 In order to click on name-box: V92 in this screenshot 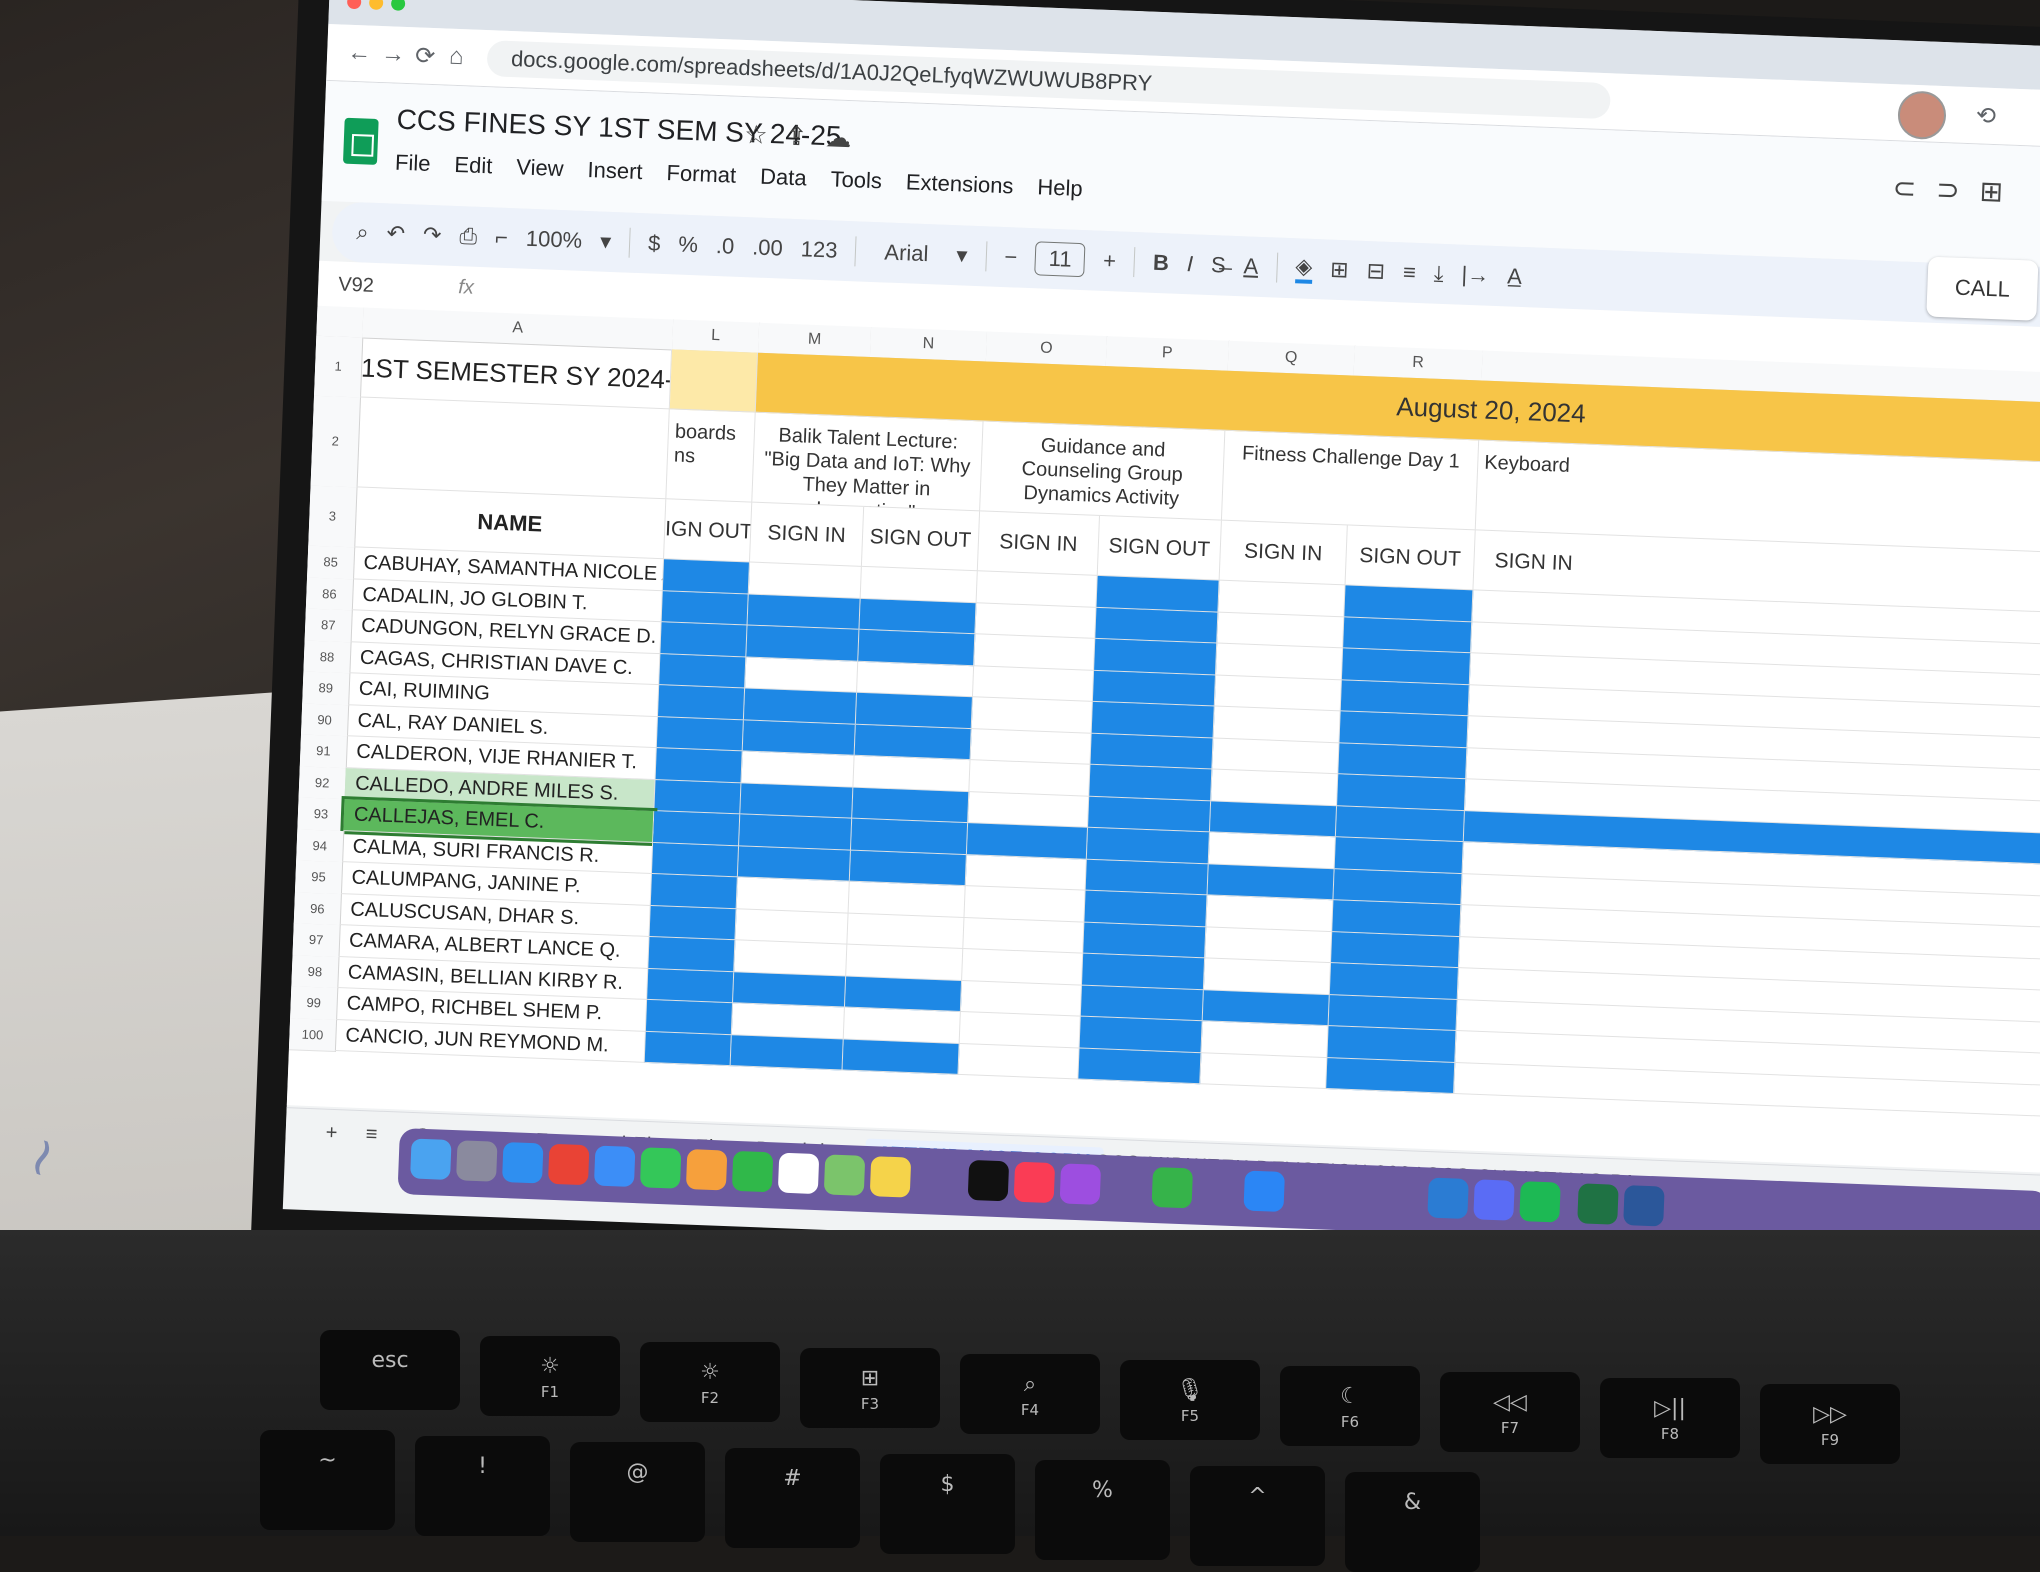, I will do `click(356, 286)`.